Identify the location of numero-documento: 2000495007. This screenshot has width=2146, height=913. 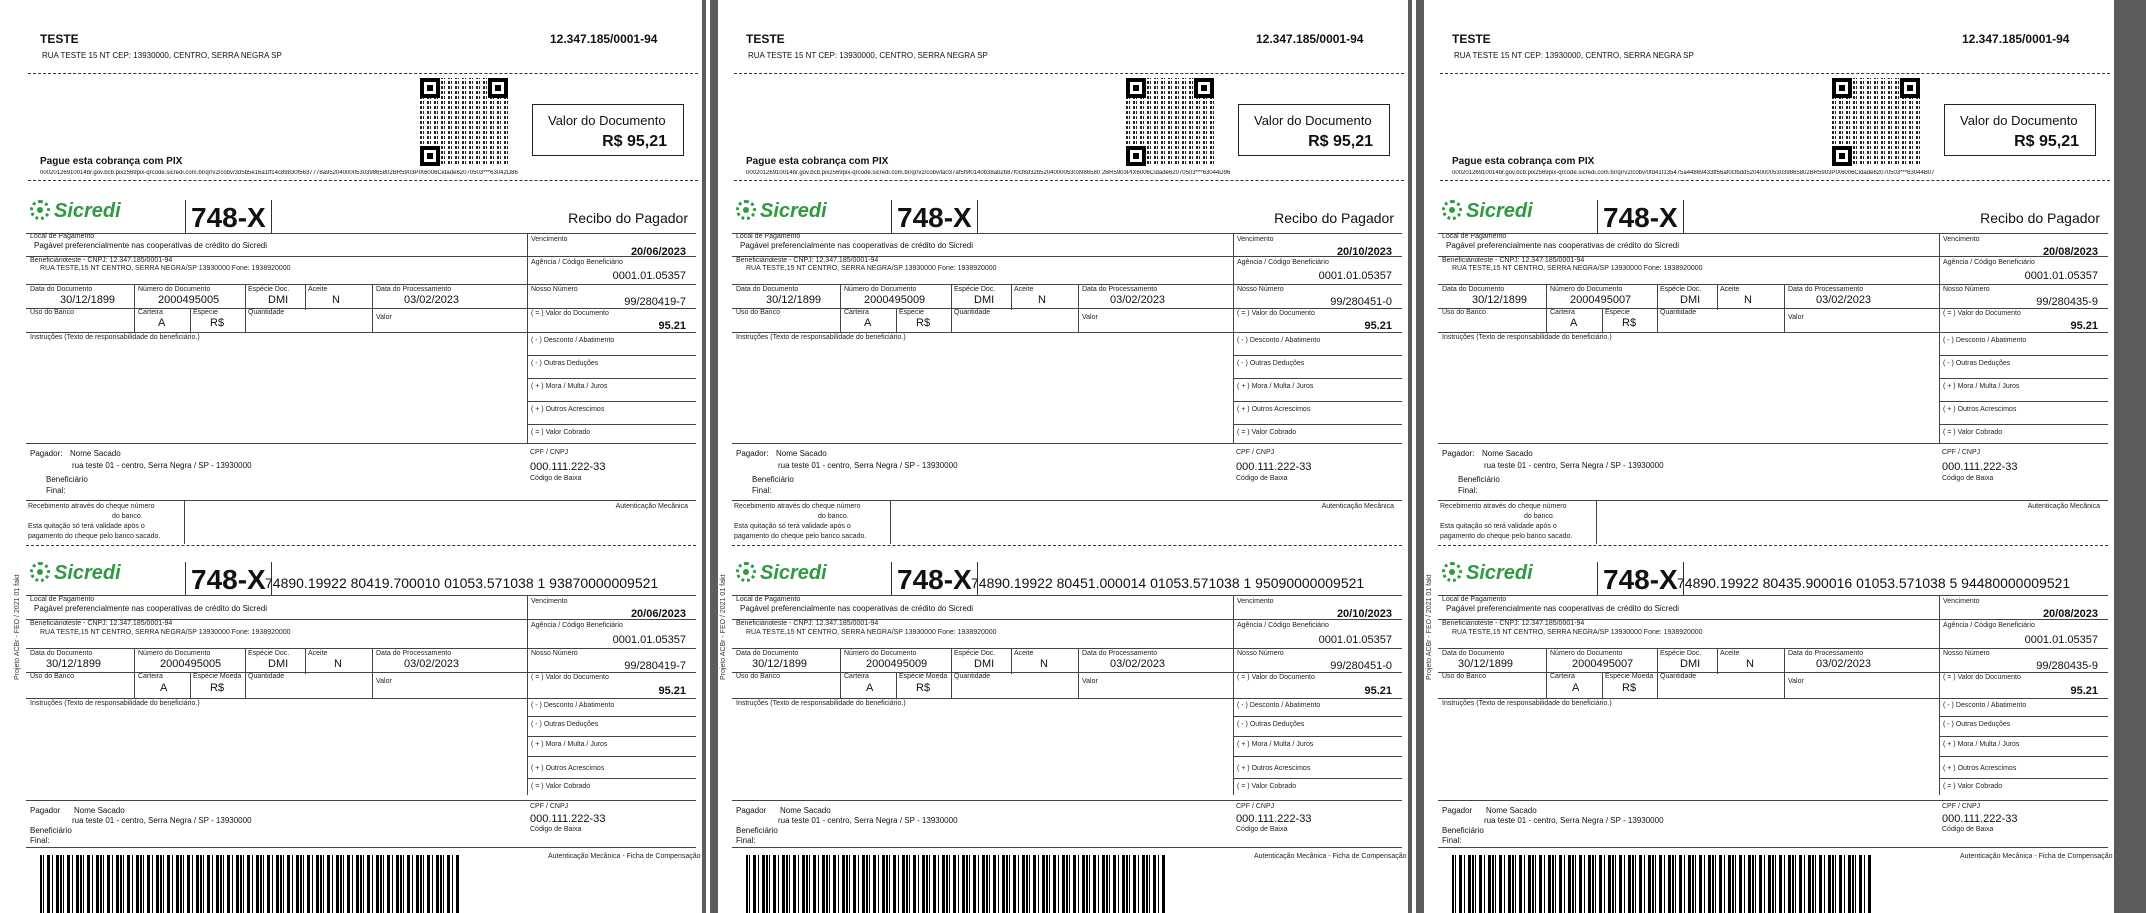
(1603, 664).